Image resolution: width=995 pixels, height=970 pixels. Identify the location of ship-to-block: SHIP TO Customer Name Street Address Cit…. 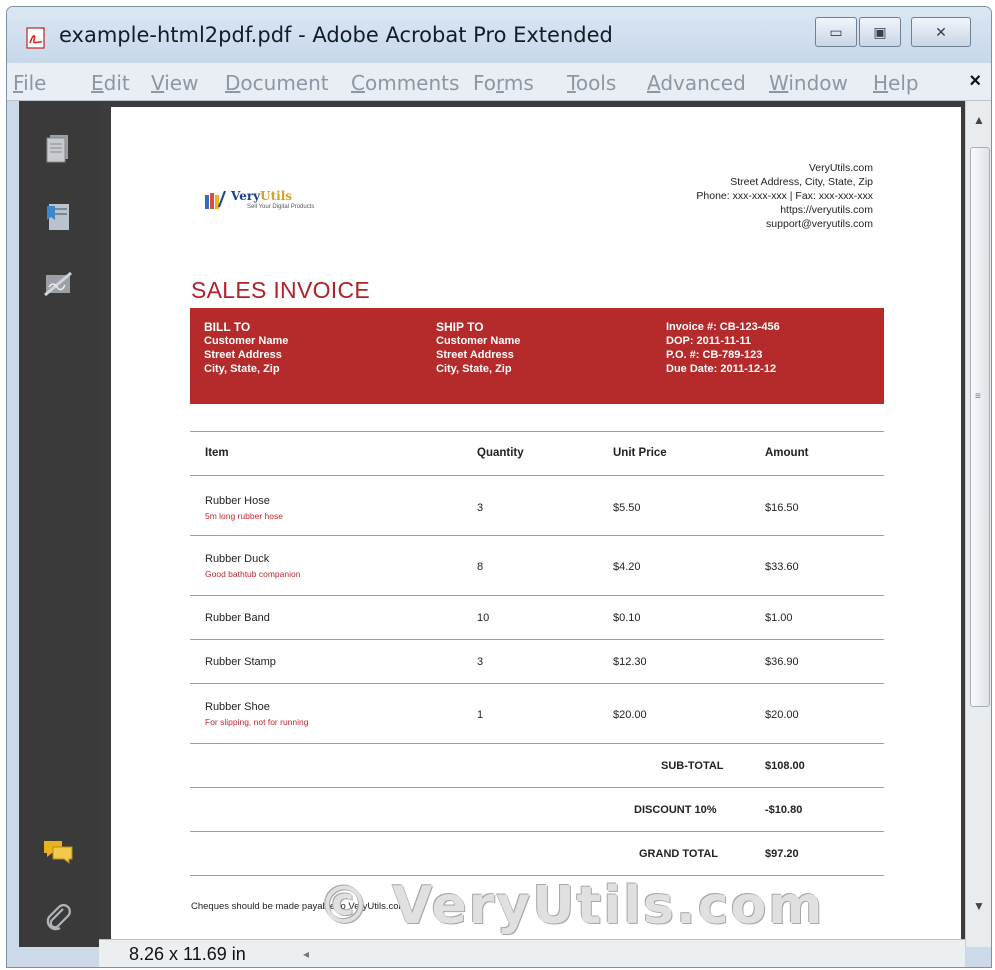
(478, 347).